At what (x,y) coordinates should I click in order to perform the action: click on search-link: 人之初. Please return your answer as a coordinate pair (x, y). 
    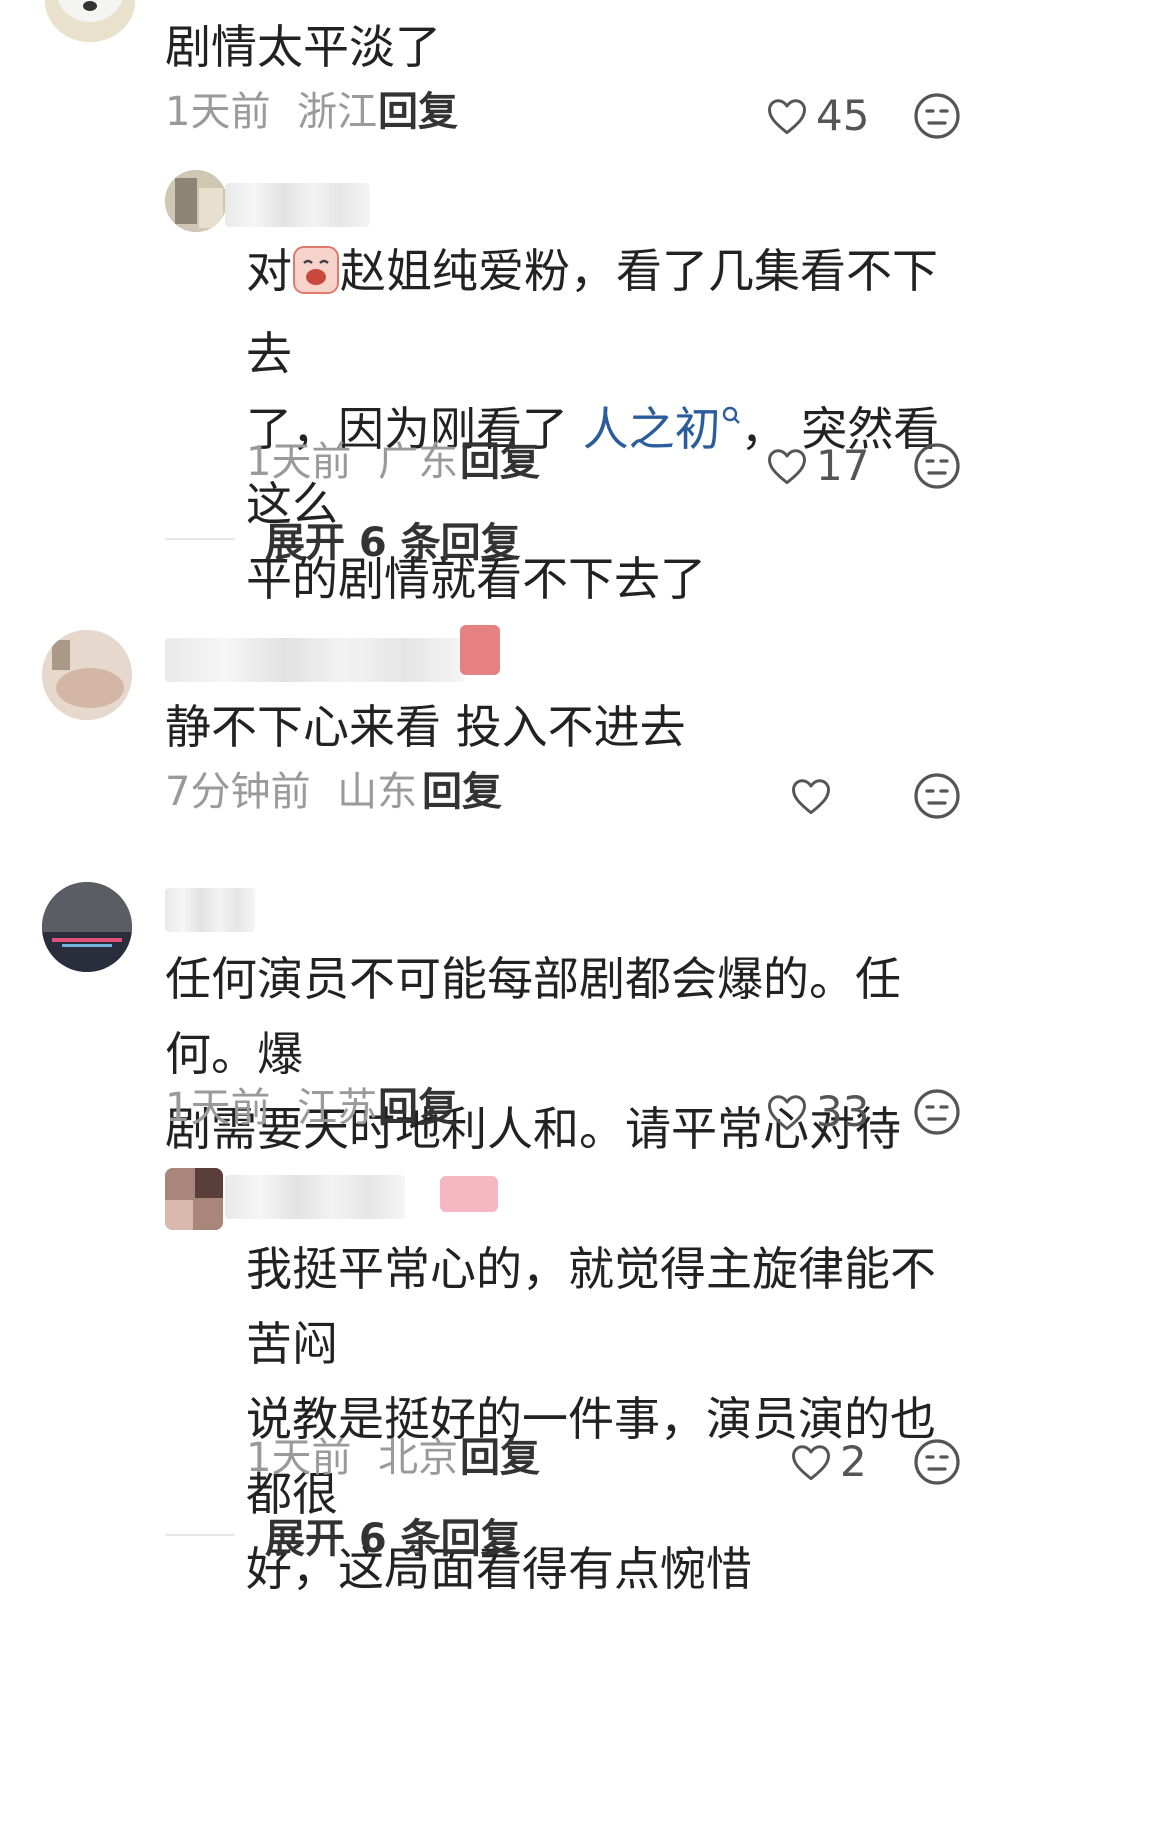
    Looking at the image, I should click on (662, 429).